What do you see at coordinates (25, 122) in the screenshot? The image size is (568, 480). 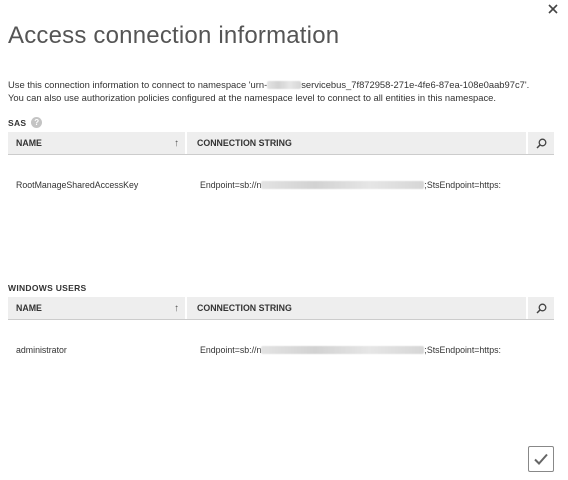 I see `sas-section-label: SAS ?` at bounding box center [25, 122].